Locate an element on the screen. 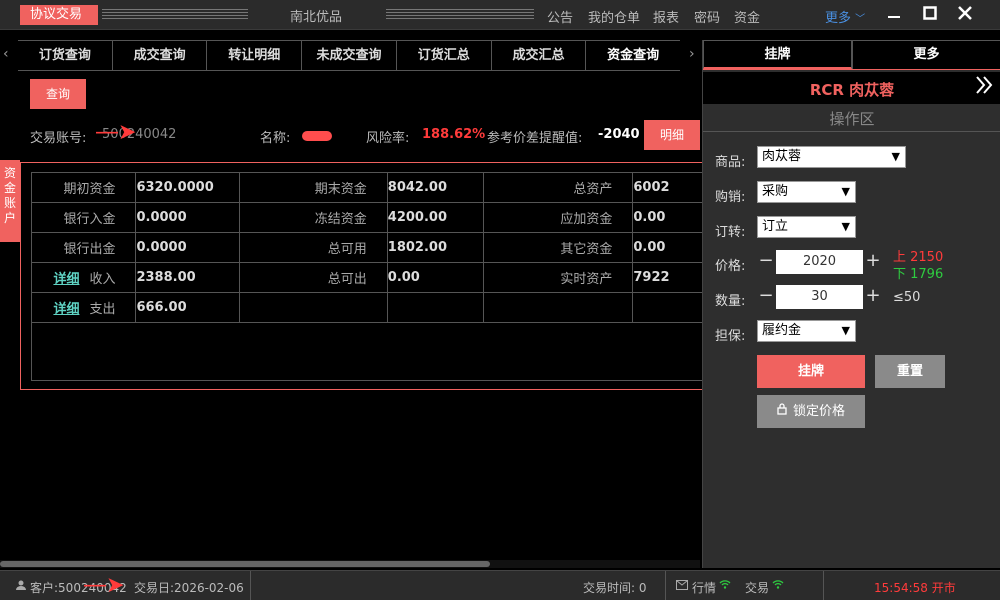 Image resolution: width=1000 pixels, height=600 pixels. income-detail-link: 详细 is located at coordinates (66, 279).